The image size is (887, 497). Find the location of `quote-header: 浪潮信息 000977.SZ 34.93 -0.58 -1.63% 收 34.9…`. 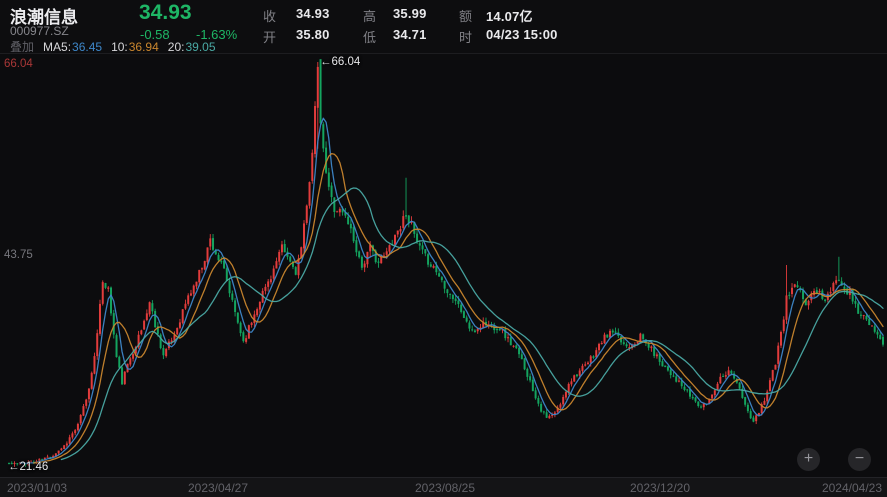

quote-header: 浪潮信息 000977.SZ 34.93 -0.58 -1.63% 收 34.9… is located at coordinates (443, 27).